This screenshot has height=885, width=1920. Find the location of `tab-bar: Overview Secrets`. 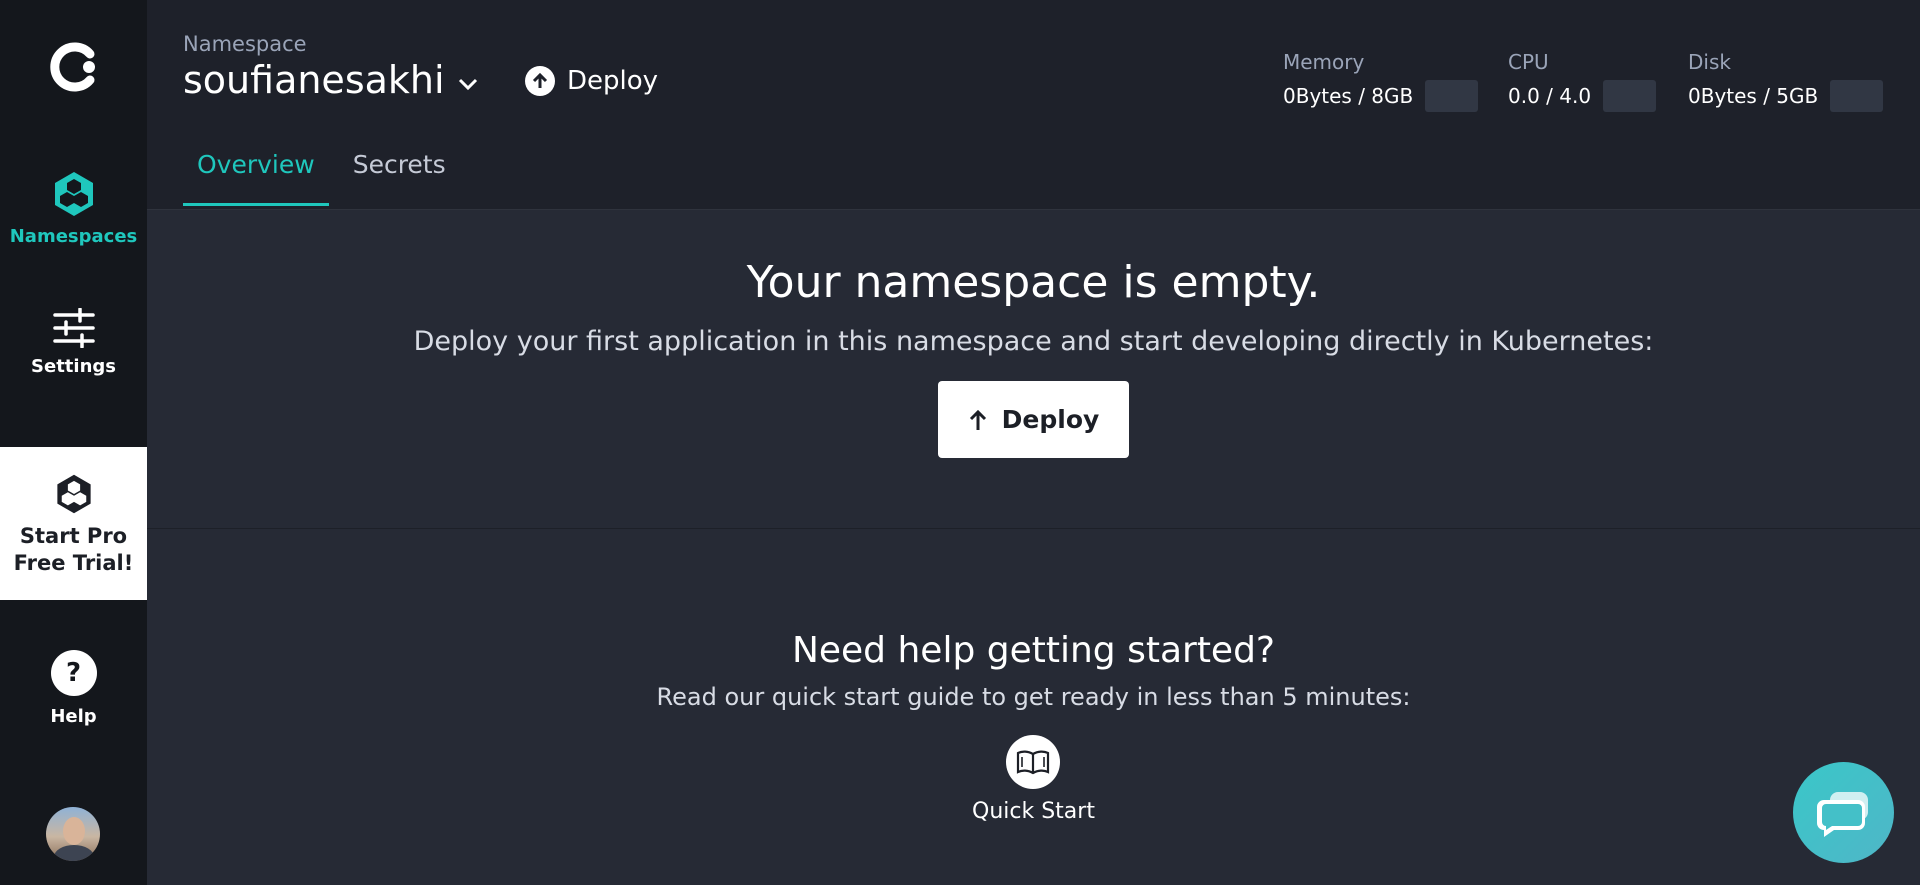

tab-bar: Overview Secrets is located at coordinates (326, 178).